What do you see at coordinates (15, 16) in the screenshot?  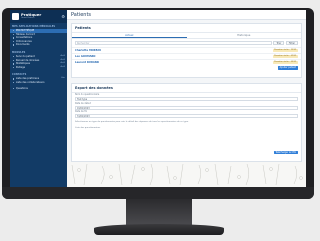 I see `app-logo` at bounding box center [15, 16].